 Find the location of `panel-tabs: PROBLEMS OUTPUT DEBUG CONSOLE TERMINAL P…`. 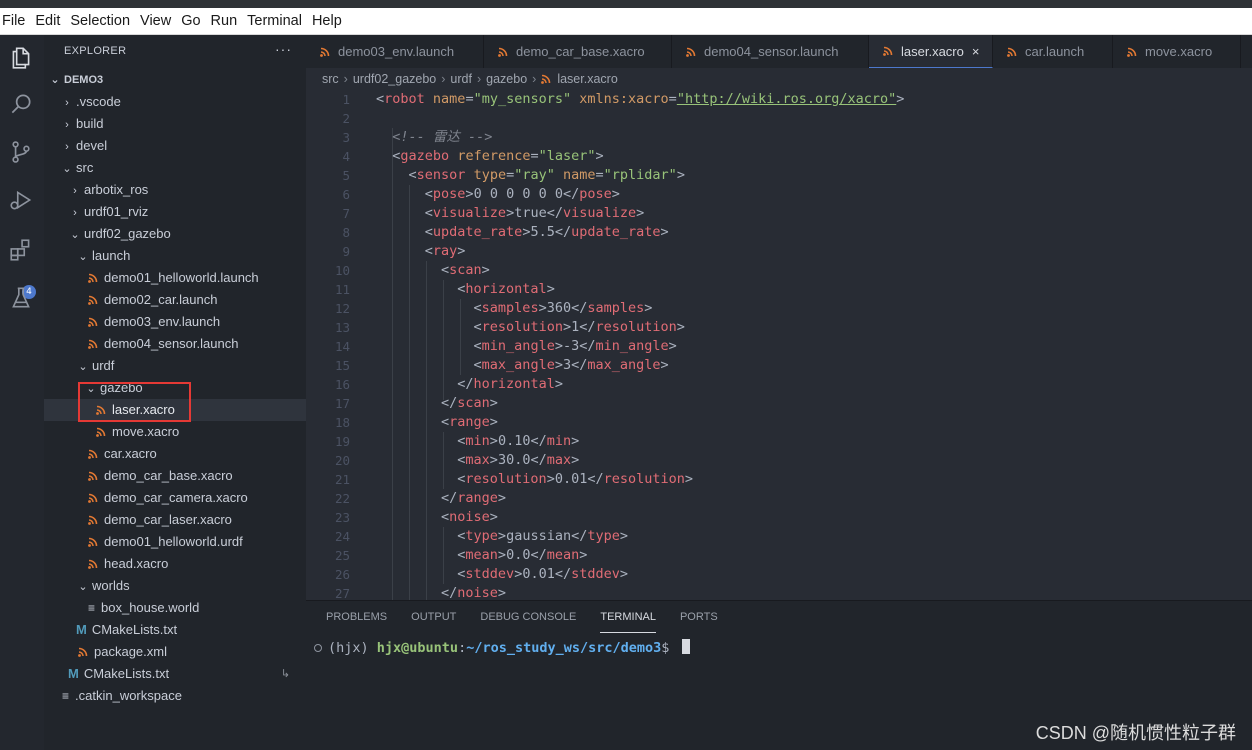

panel-tabs: PROBLEMS OUTPUT DEBUG CONSOLE TERMINAL P… is located at coordinates (534, 622).